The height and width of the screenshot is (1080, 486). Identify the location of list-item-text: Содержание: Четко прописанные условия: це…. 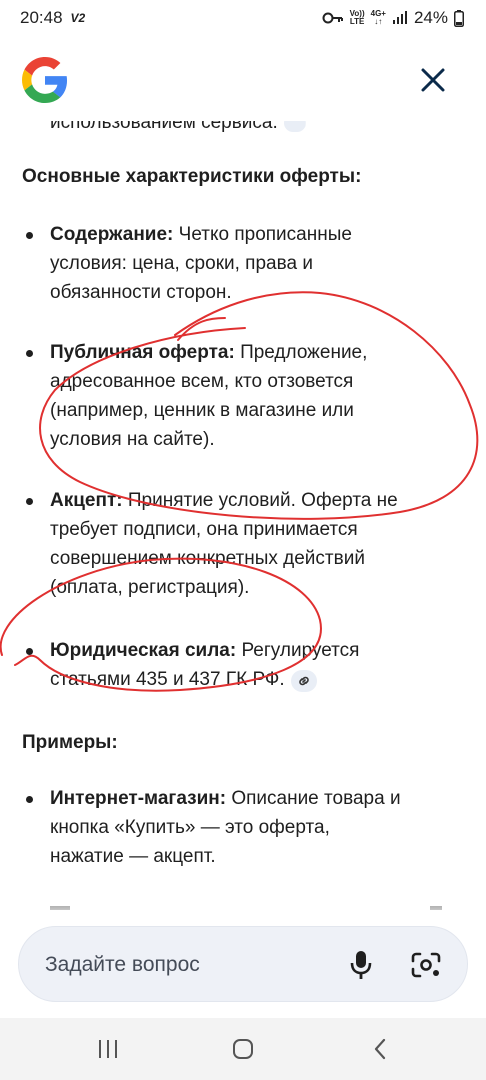
(256, 263).